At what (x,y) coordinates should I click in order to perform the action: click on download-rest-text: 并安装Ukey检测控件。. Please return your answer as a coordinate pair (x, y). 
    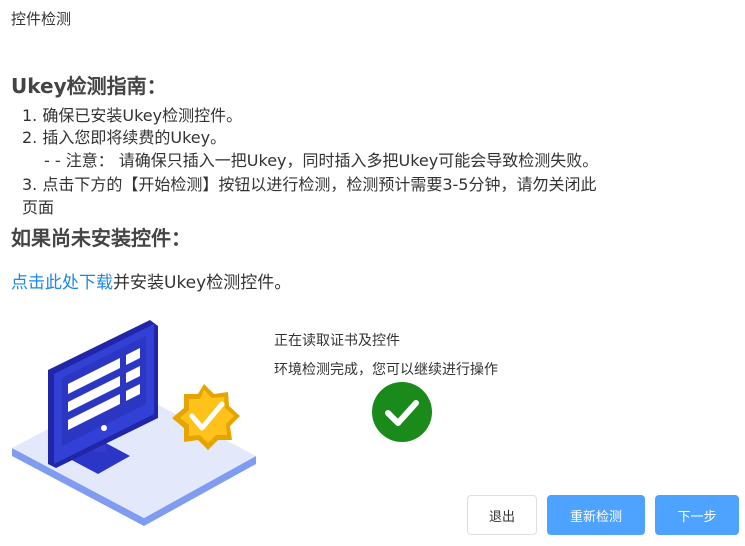
    Looking at the image, I should click on (202, 283).